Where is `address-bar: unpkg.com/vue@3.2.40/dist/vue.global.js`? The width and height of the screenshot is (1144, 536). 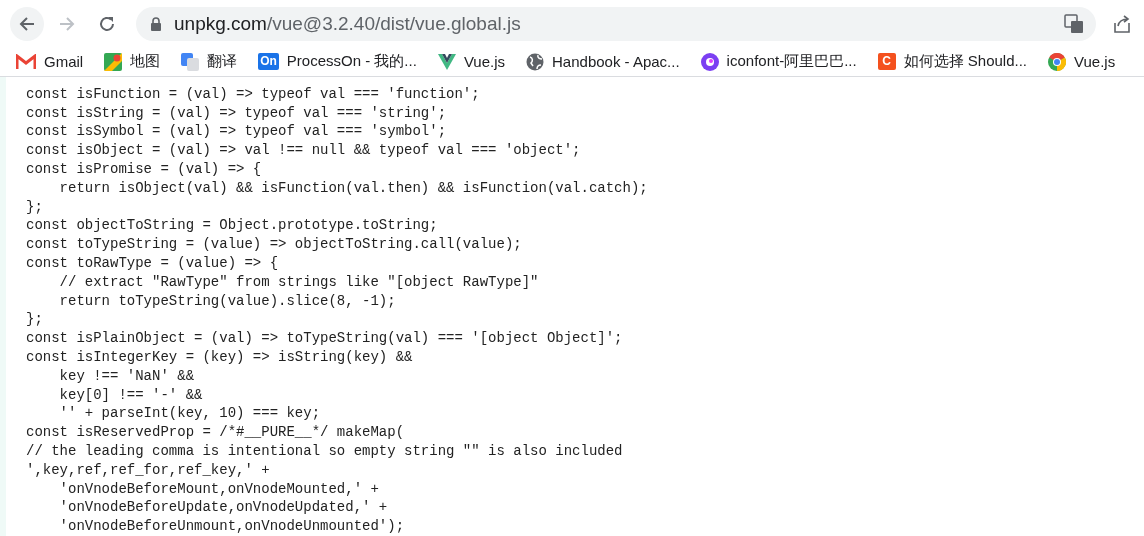
address-bar: unpkg.com/vue@3.2.40/dist/vue.global.js is located at coordinates (616, 23).